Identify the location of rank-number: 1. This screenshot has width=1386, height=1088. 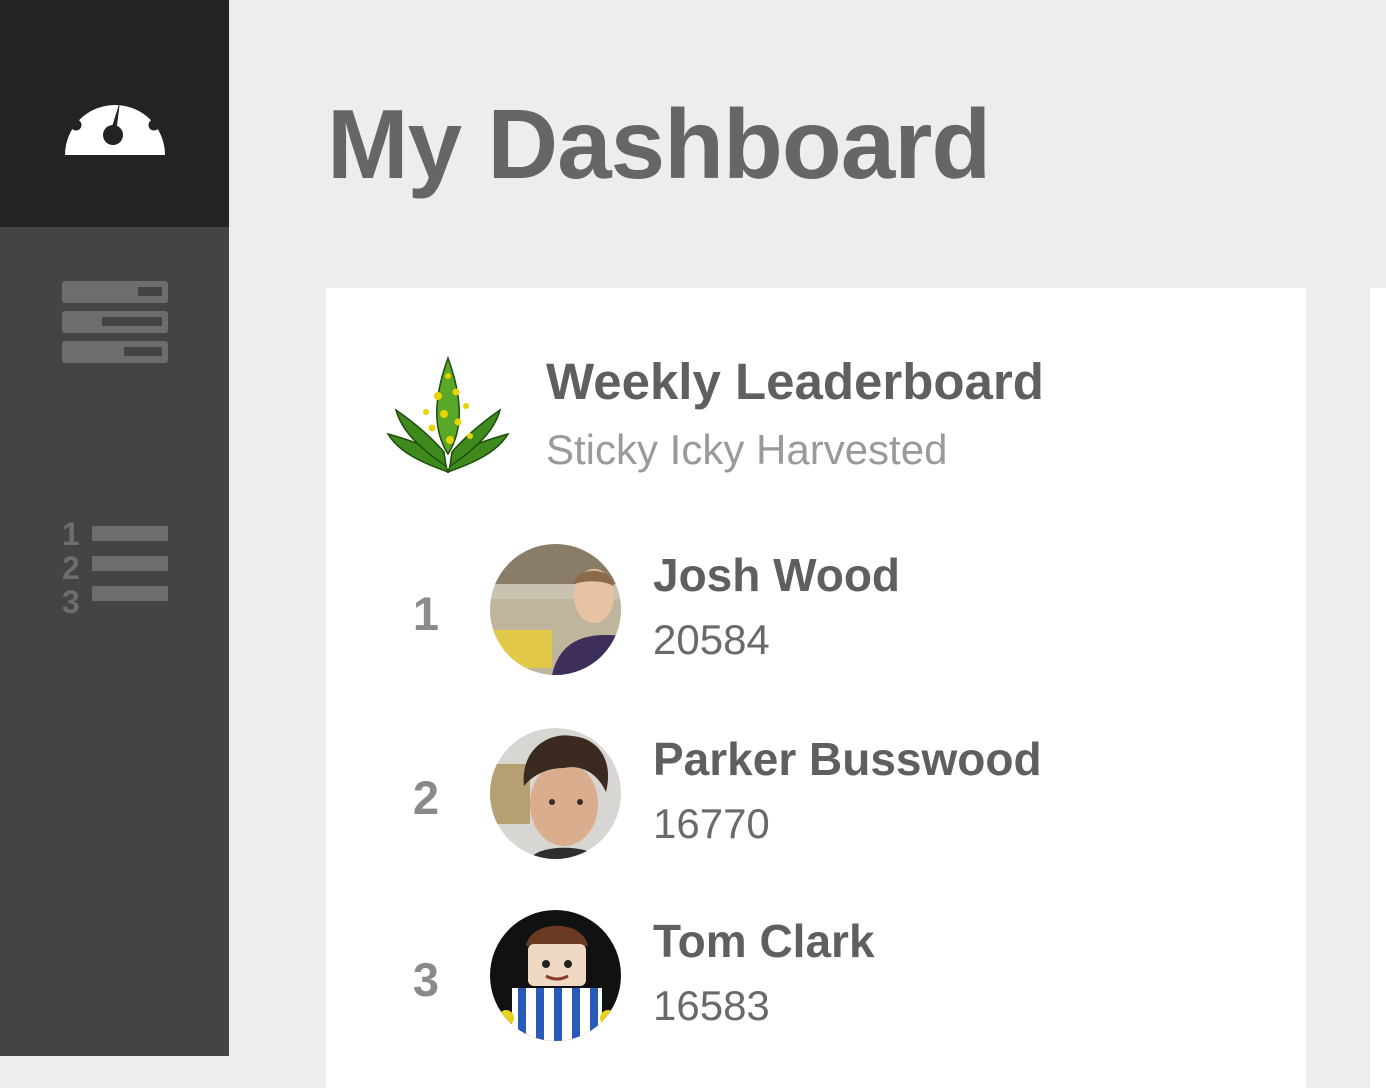
(426, 613).